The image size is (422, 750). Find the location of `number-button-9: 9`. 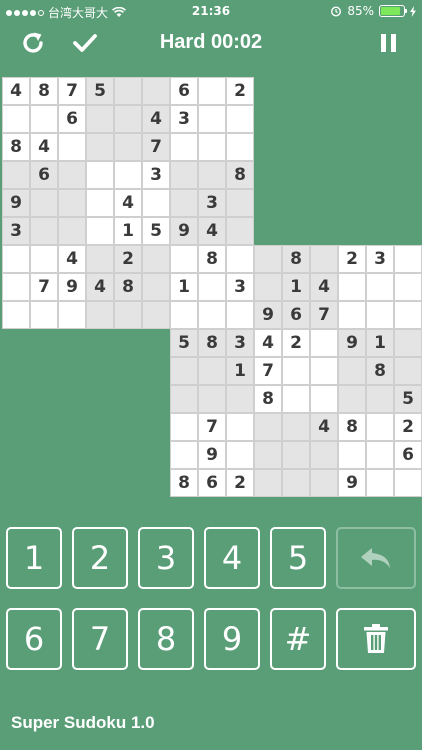

number-button-9: 9 is located at coordinates (232, 639).